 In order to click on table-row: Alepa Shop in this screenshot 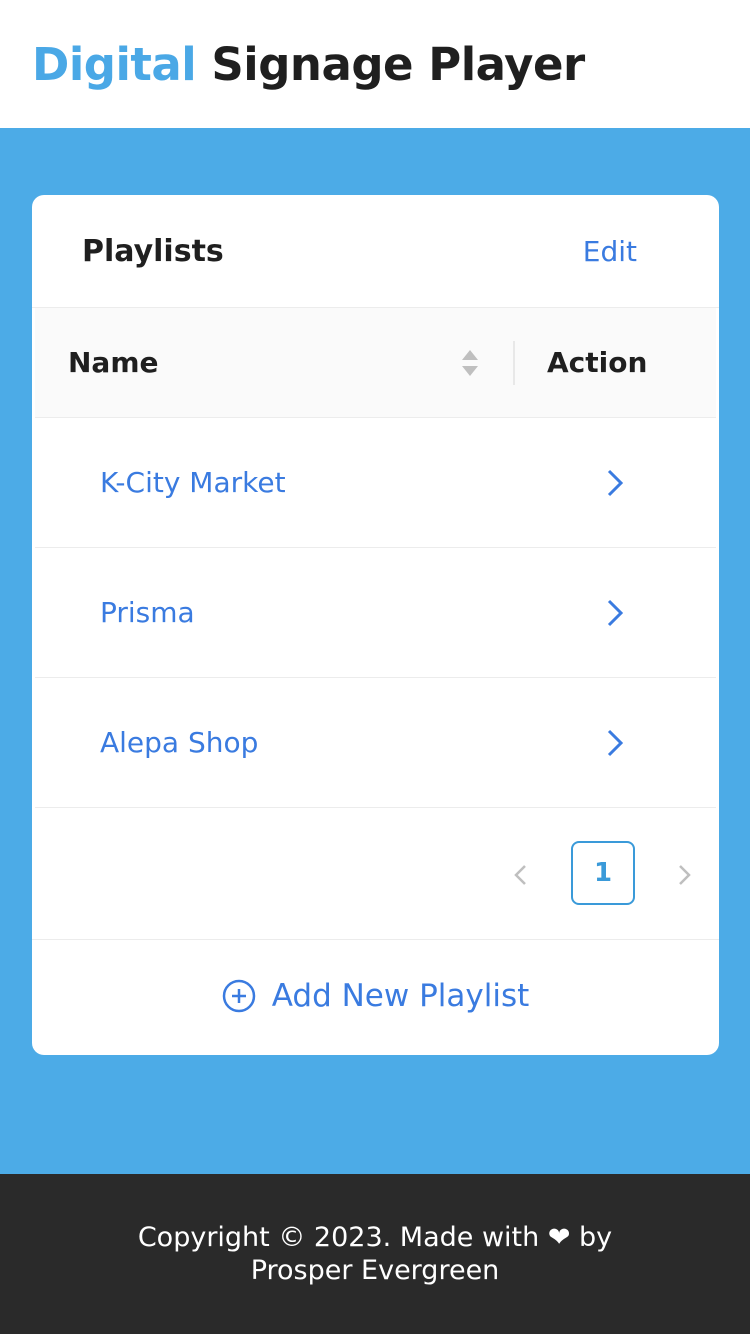, I will do `click(375, 743)`.